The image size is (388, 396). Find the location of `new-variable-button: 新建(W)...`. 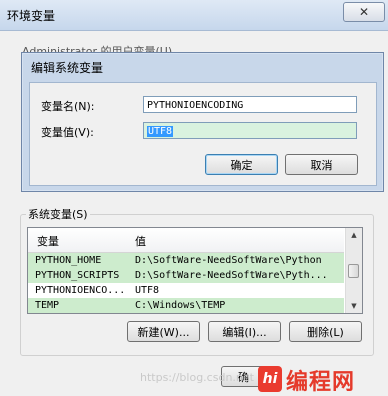

new-variable-button: 新建(W)... is located at coordinates (163, 331).